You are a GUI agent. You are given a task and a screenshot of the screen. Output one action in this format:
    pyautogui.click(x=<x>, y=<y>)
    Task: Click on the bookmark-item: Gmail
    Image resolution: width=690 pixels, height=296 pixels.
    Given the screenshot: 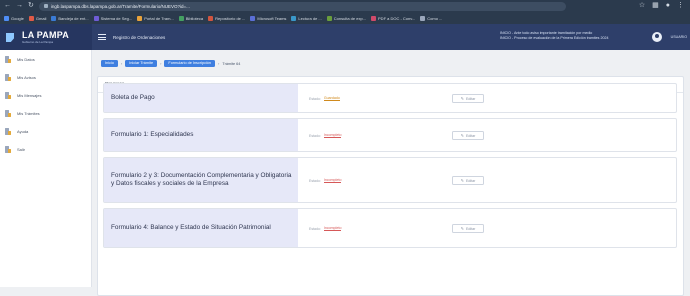 What is the action you would take?
    pyautogui.click(x=37, y=18)
    